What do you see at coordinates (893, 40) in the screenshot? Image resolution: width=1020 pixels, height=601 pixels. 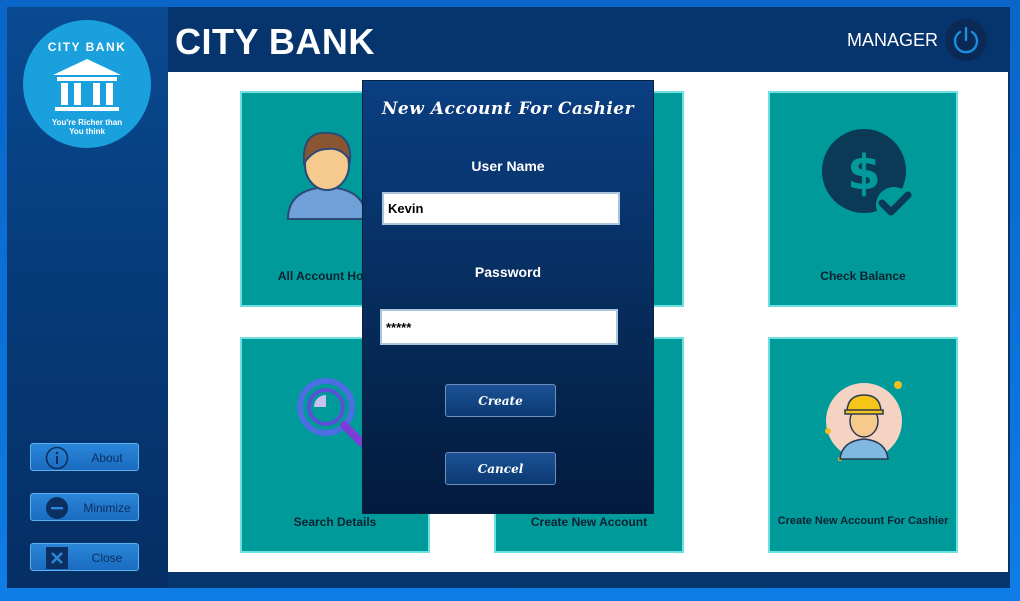 I see `user-role-label: MANAGER` at bounding box center [893, 40].